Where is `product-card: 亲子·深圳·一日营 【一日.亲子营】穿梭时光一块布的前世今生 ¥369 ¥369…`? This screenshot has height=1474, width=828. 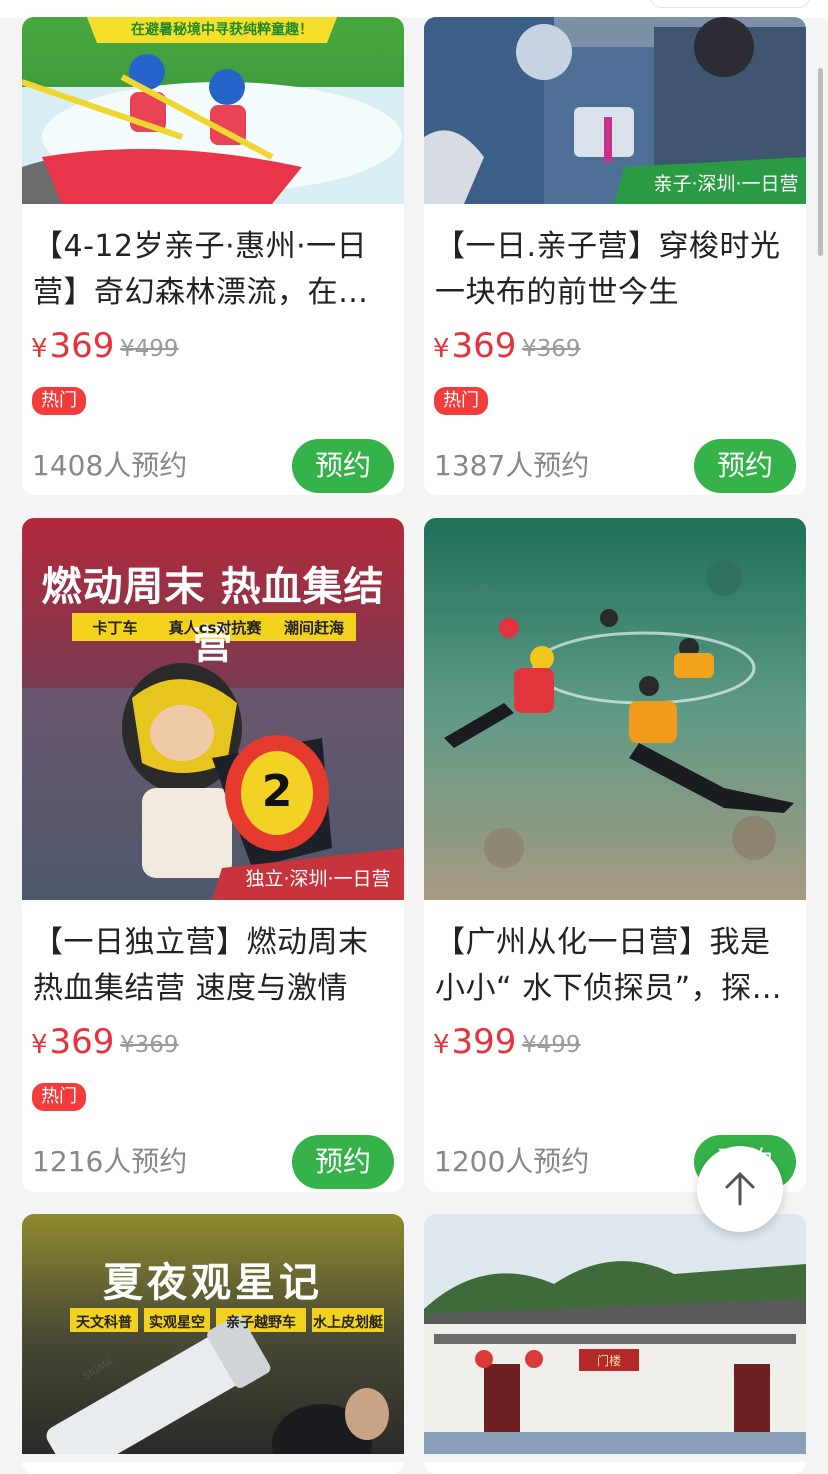 product-card: 亲子·深圳·一日营 【一日.亲子营】穿梭时光一块布的前世今生 ¥369 ¥369… is located at coordinates (615, 256).